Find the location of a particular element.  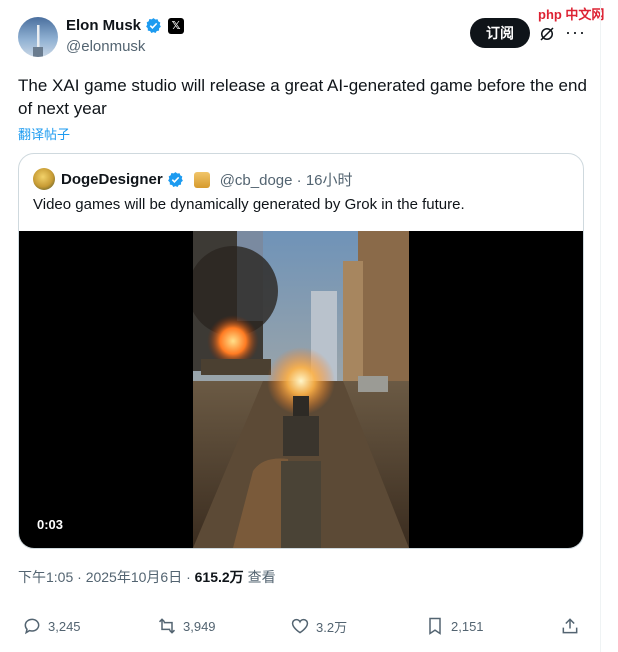

like-count: 3.2万 is located at coordinates (332, 627).